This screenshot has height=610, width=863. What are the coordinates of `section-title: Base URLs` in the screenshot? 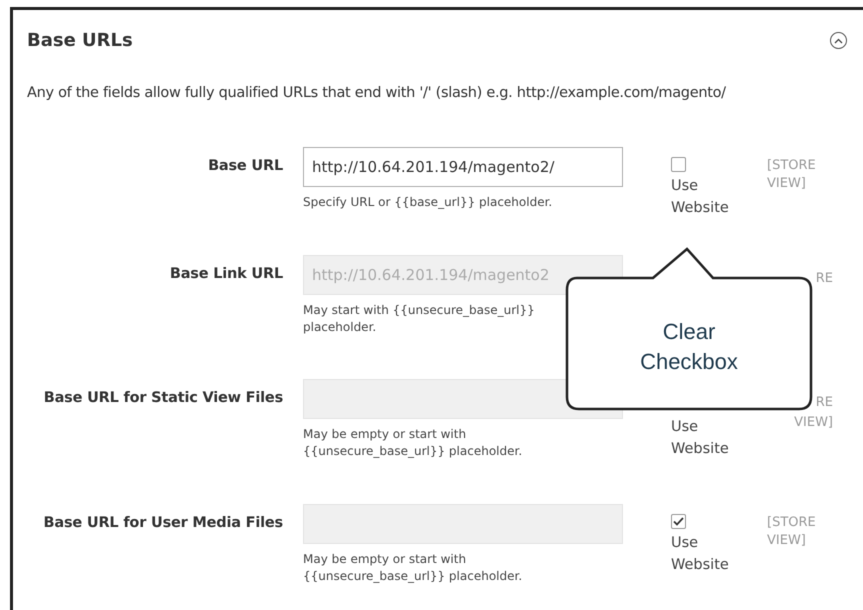 It's located at (80, 40).